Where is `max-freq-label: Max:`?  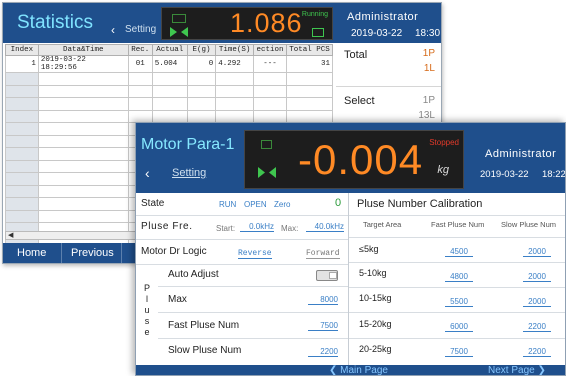
max-freq-label: Max: is located at coordinates (290, 228).